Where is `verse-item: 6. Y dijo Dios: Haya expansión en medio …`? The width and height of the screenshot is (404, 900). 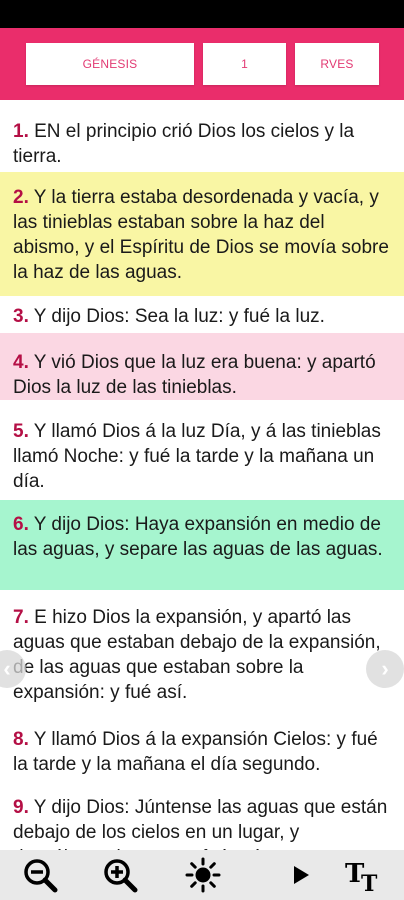 verse-item: 6. Y dijo Dios: Haya expansión en medio … is located at coordinates (202, 545).